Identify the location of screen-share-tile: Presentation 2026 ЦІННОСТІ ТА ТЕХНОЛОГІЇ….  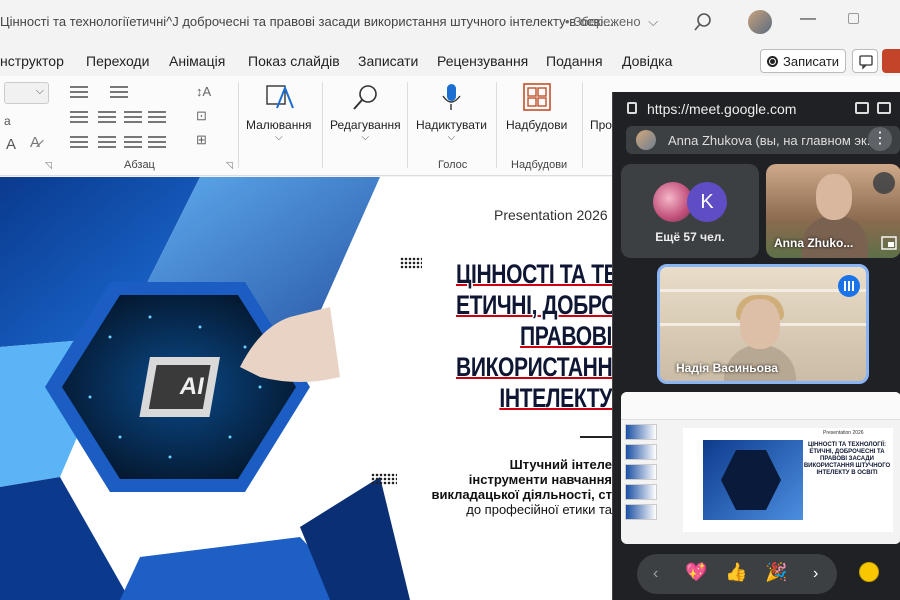
(760, 468).